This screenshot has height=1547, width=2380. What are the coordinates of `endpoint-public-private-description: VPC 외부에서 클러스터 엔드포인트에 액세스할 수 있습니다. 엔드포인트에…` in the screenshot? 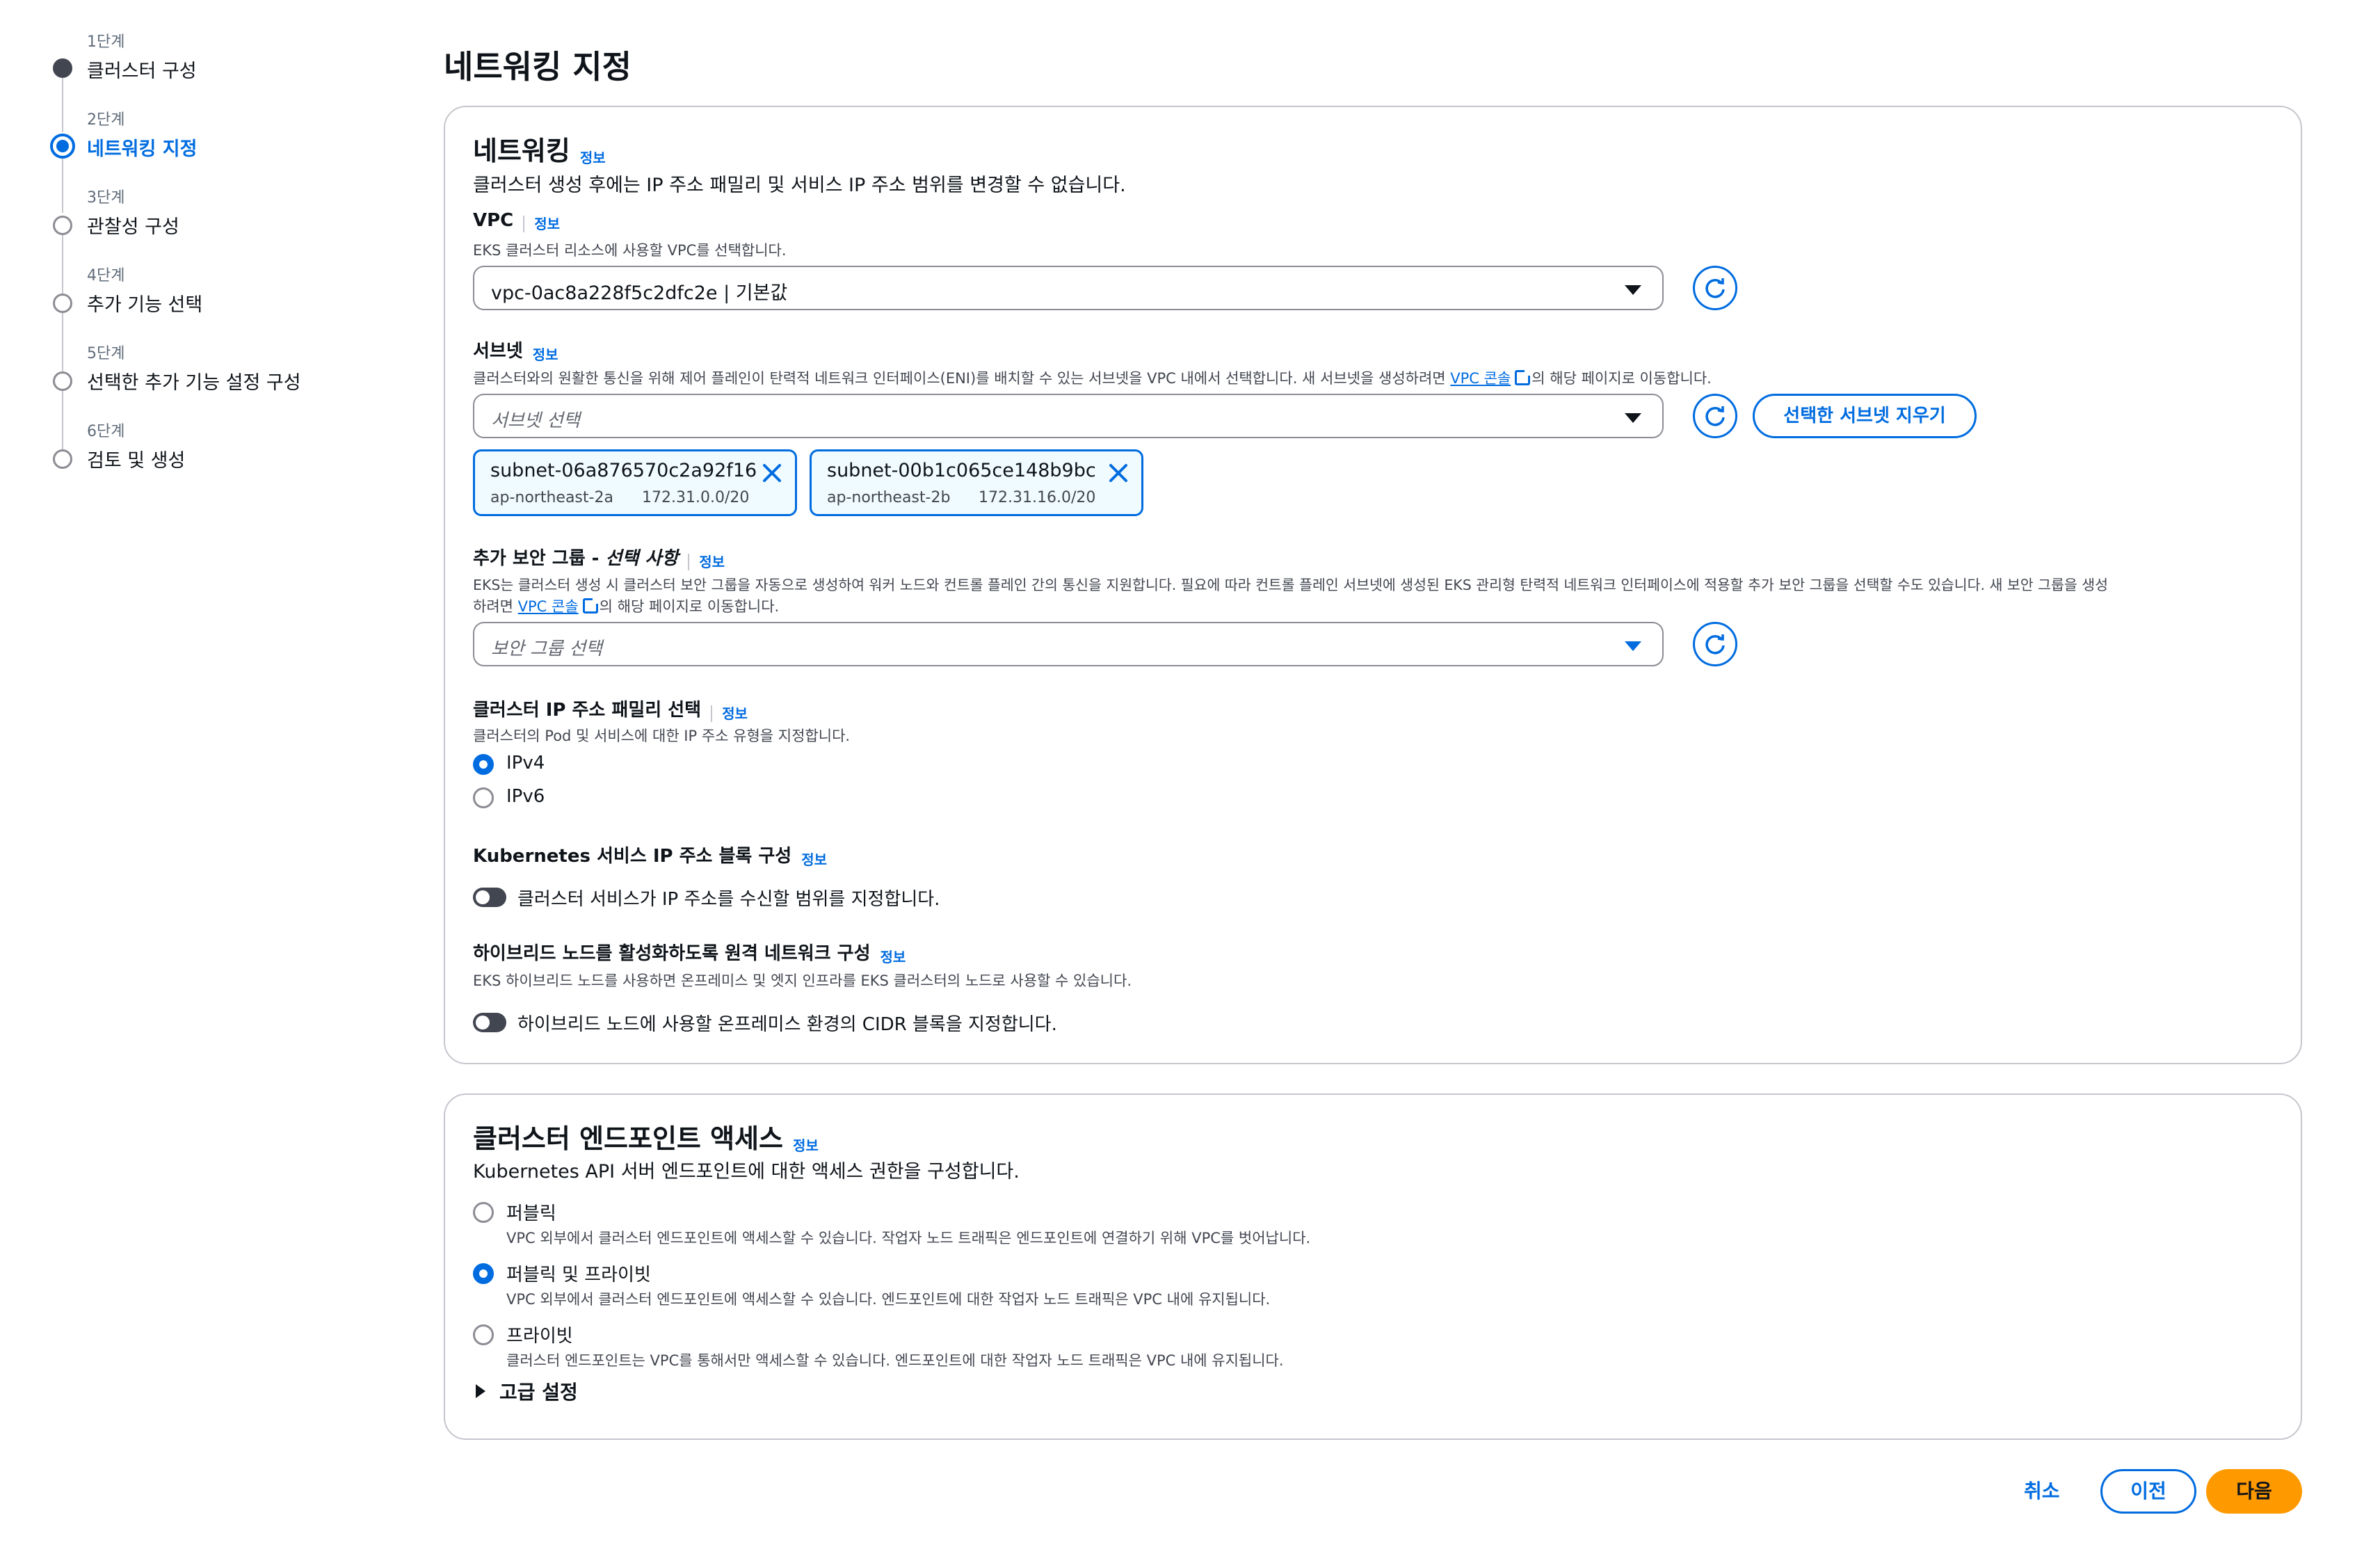 It's located at (888, 1299).